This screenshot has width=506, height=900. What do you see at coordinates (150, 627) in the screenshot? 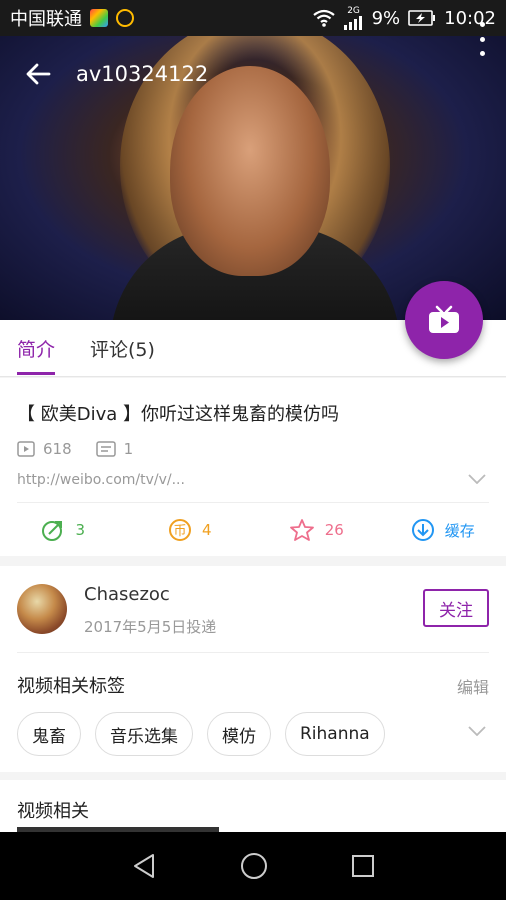
I see `upload-date: 2017年5月5日投递` at bounding box center [150, 627].